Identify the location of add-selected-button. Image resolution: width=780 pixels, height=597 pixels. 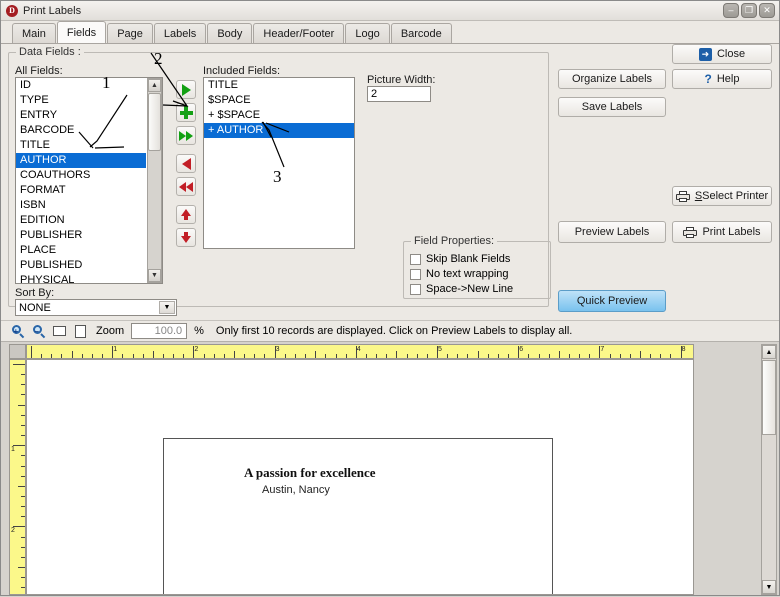
(186, 89).